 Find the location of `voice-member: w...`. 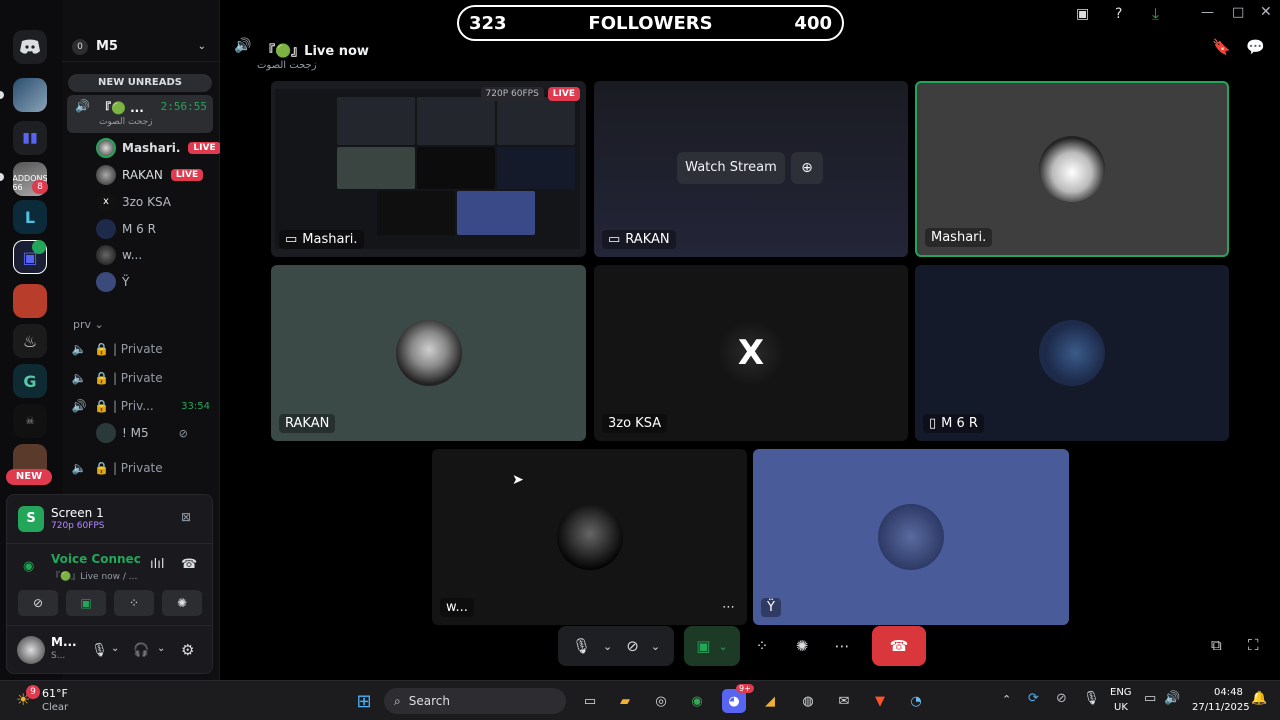

voice-member: w... is located at coordinates (119, 255).